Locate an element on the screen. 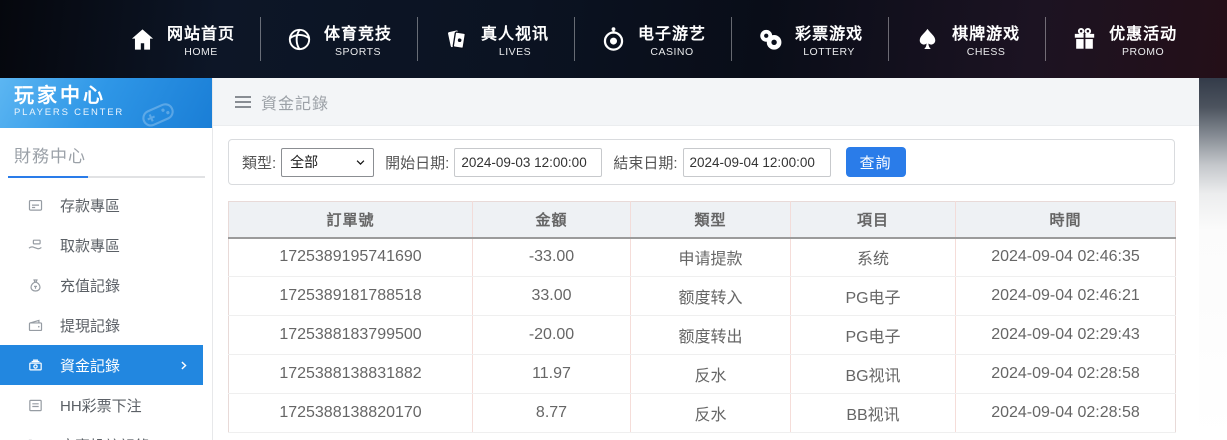 The image size is (1227, 440). table-cell: -33.00 is located at coordinates (551, 257).